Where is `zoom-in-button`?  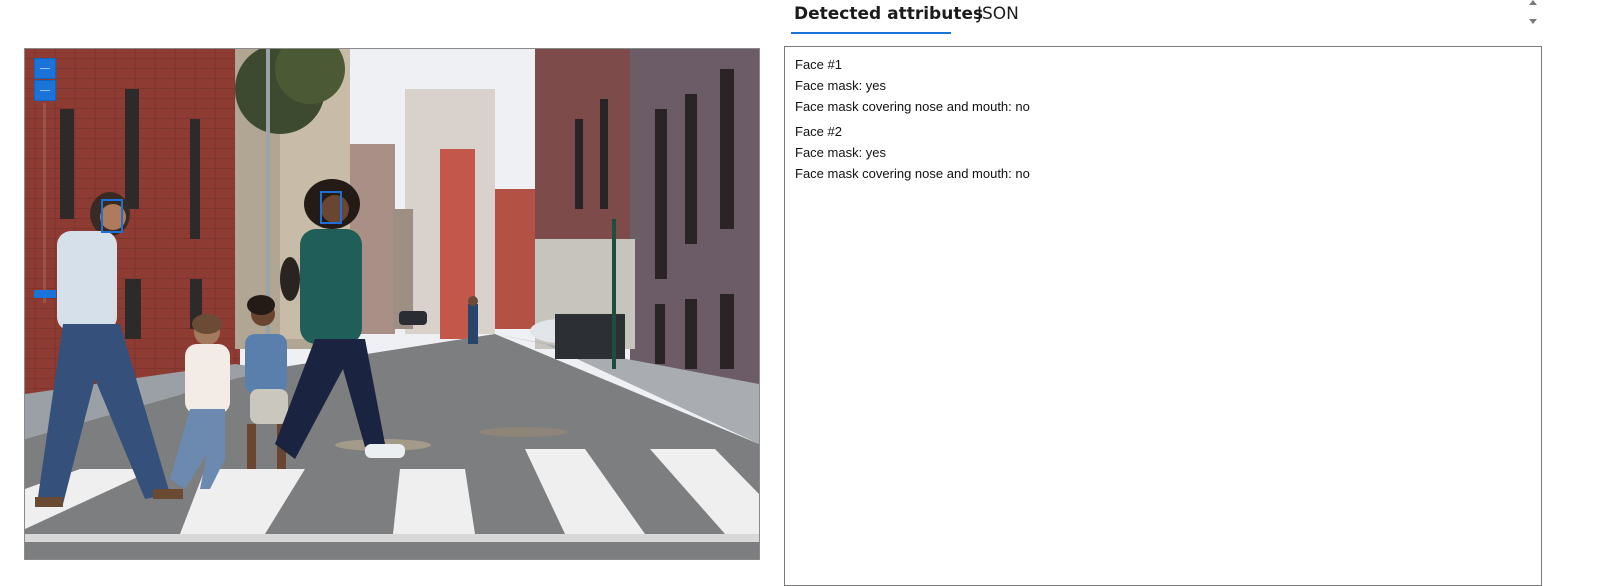 zoom-in-button is located at coordinates (45, 68).